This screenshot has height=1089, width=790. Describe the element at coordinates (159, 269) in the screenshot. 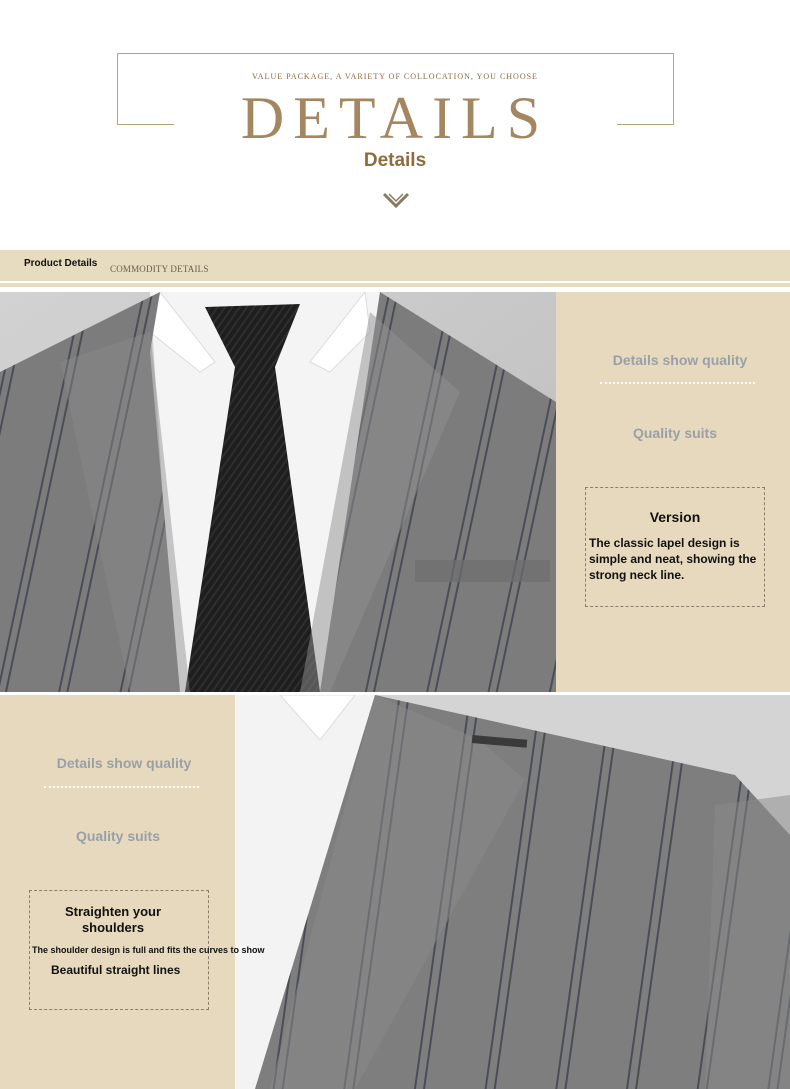

I see `product-details-sublabel: COMMODITY DETAILS` at that location.